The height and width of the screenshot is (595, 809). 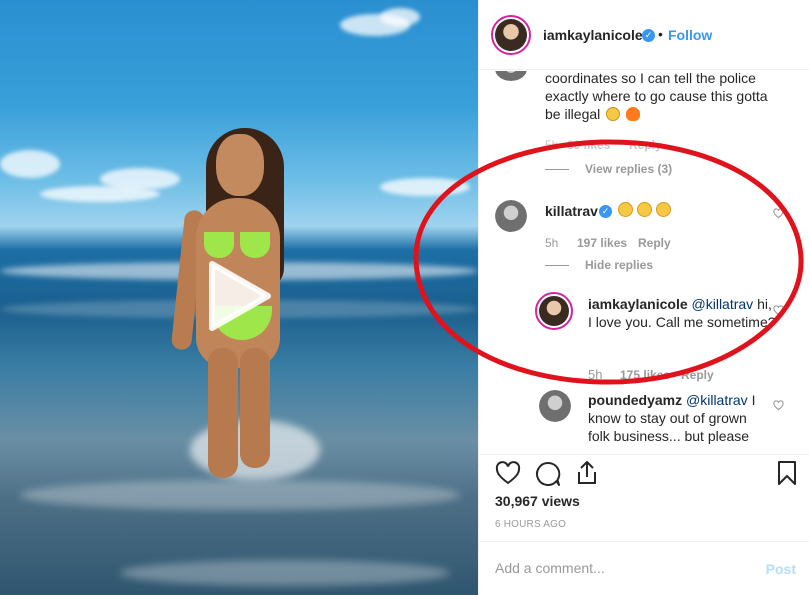 I want to click on follow-button: Follow, so click(x=690, y=35).